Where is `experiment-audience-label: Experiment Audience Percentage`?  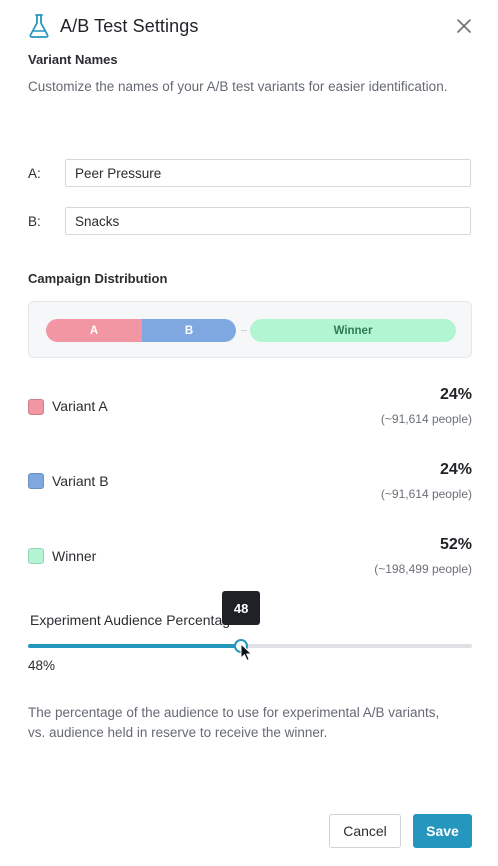 experiment-audience-label: Experiment Audience Percentage is located at coordinates (134, 620).